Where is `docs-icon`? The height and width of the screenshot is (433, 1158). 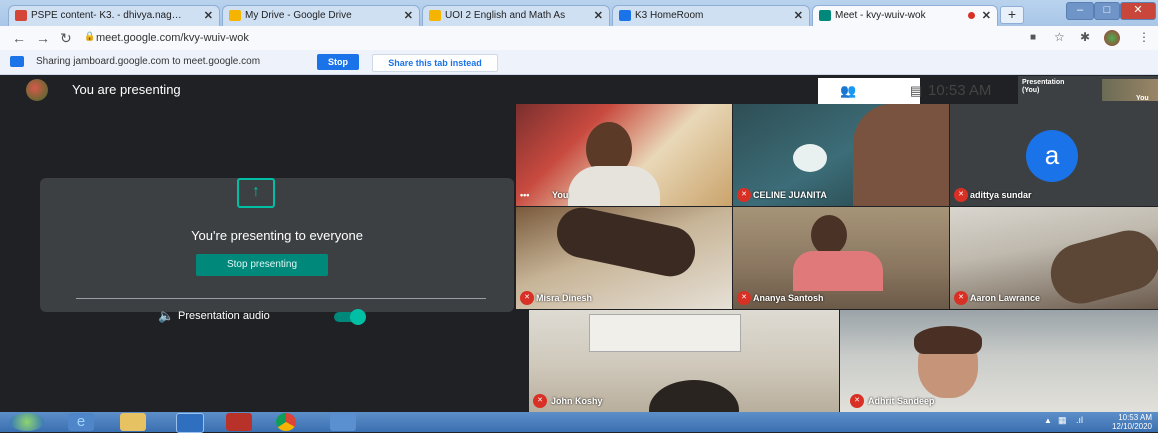
docs-icon is located at coordinates (435, 15).